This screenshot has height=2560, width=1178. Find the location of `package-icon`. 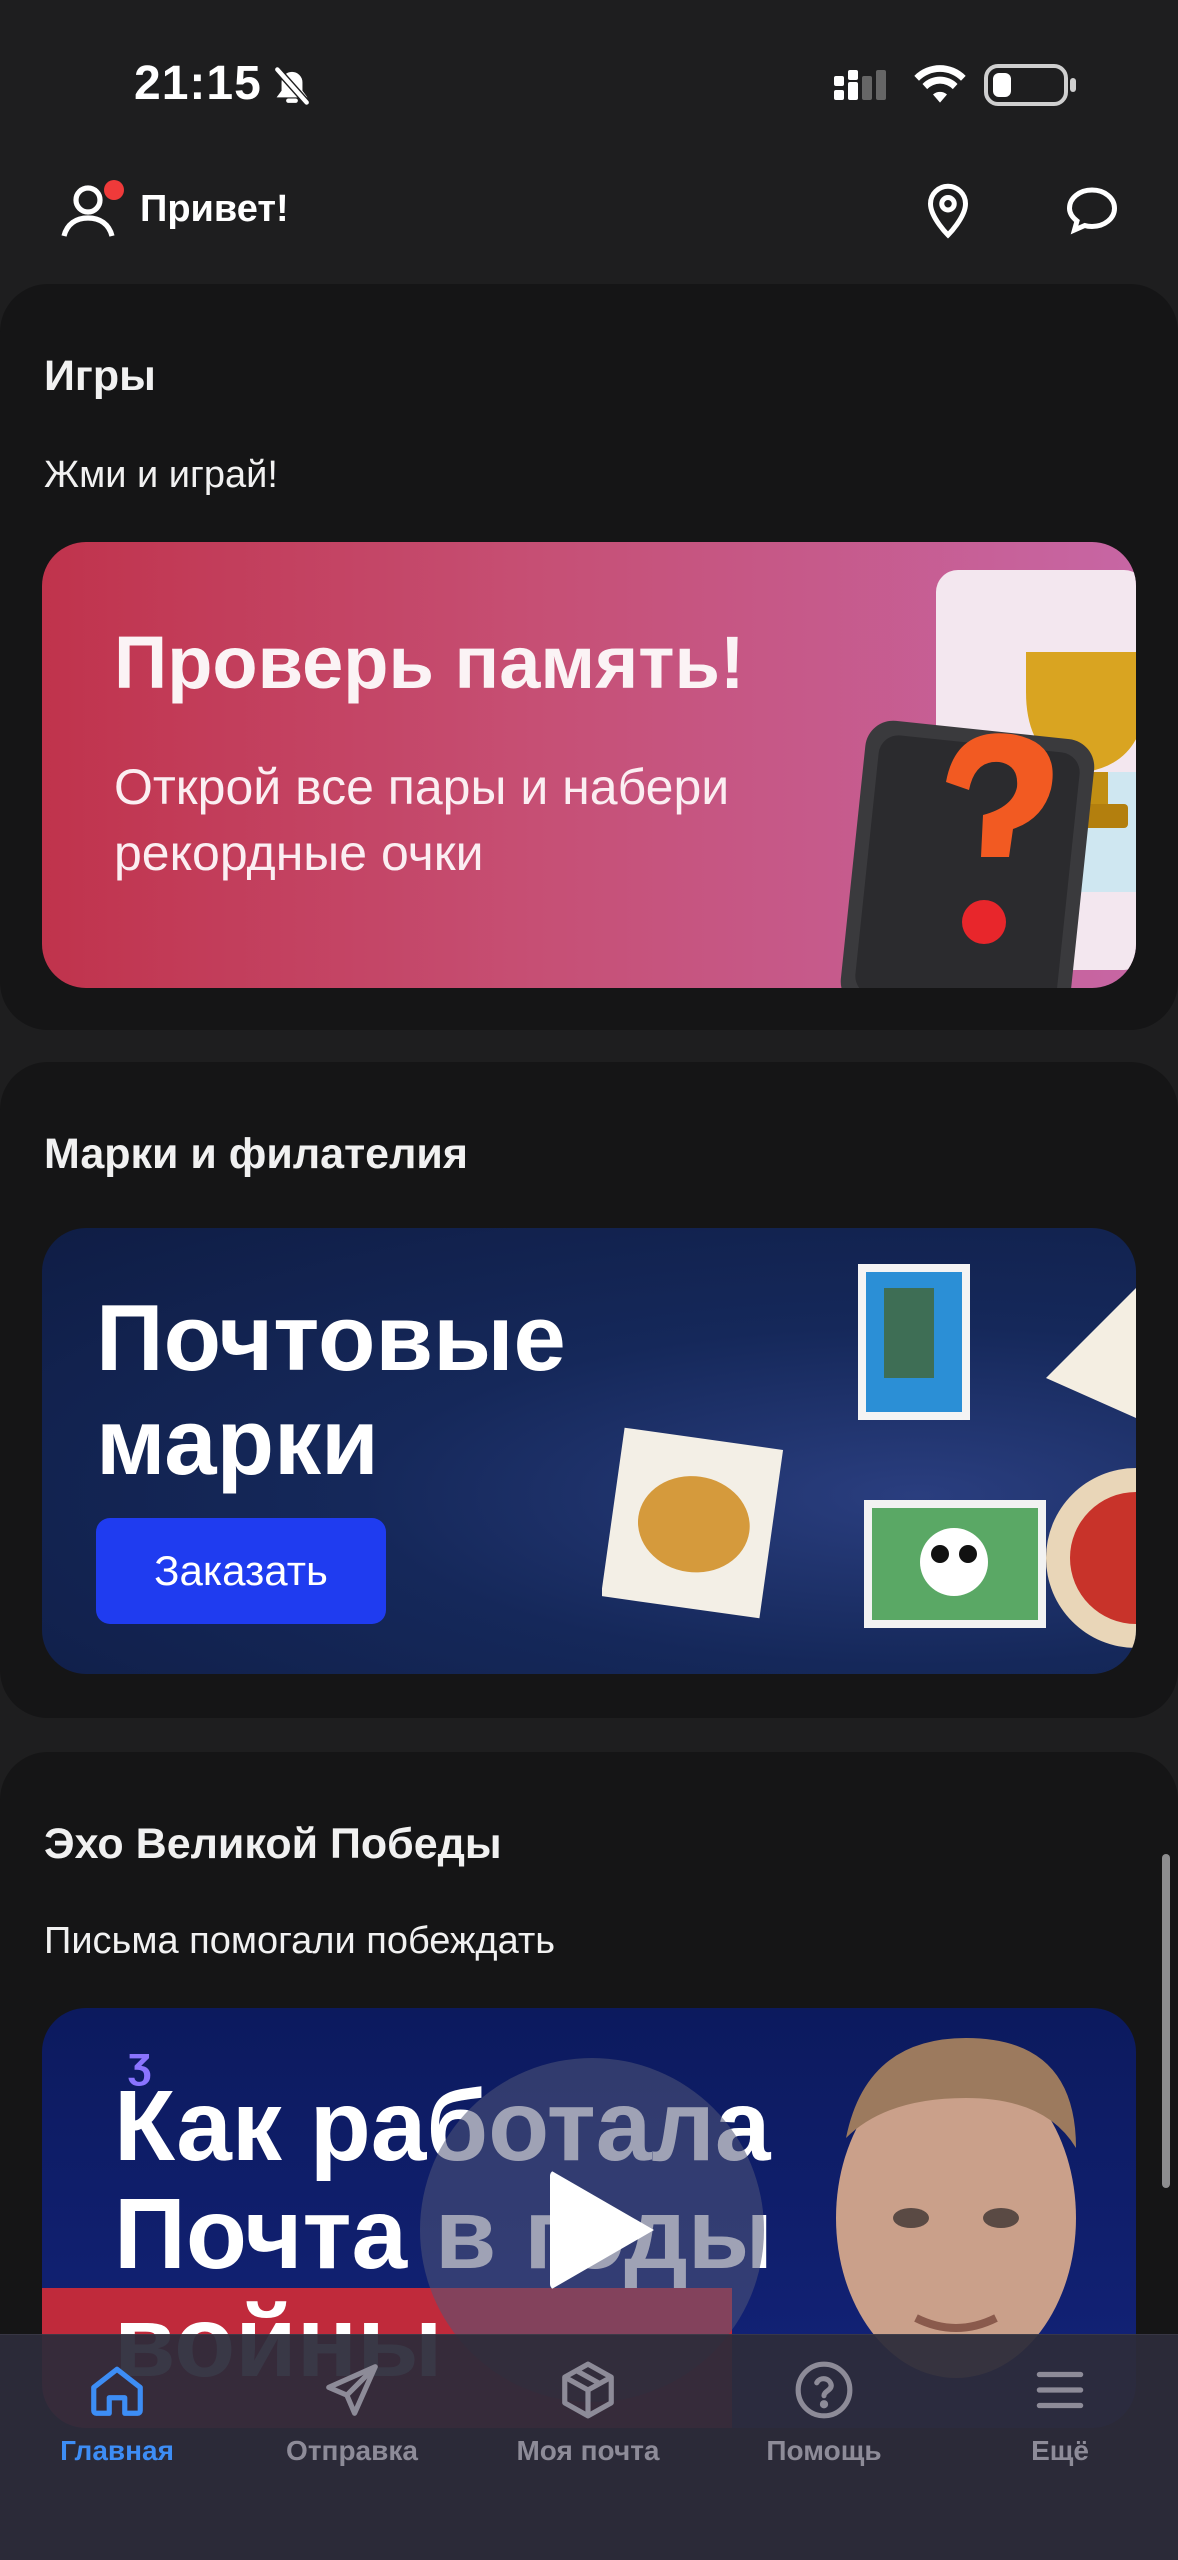

package-icon is located at coordinates (588, 2390).